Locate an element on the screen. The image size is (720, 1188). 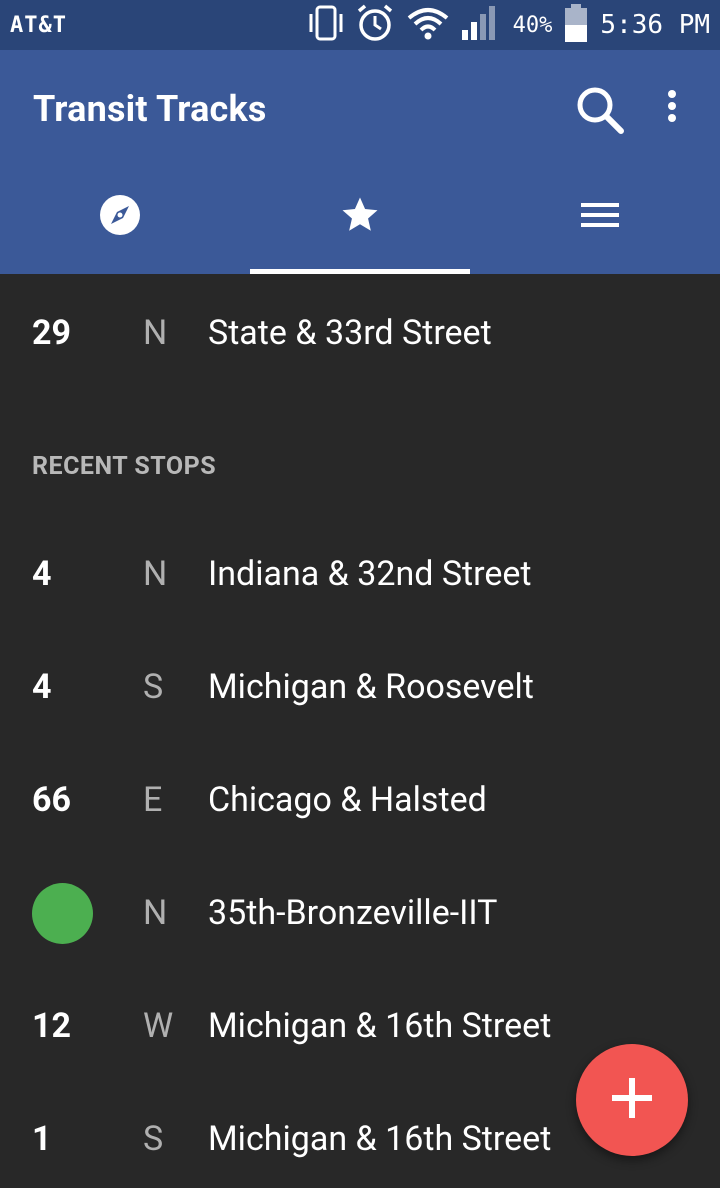
clock: 5:36 PM is located at coordinates (655, 25).